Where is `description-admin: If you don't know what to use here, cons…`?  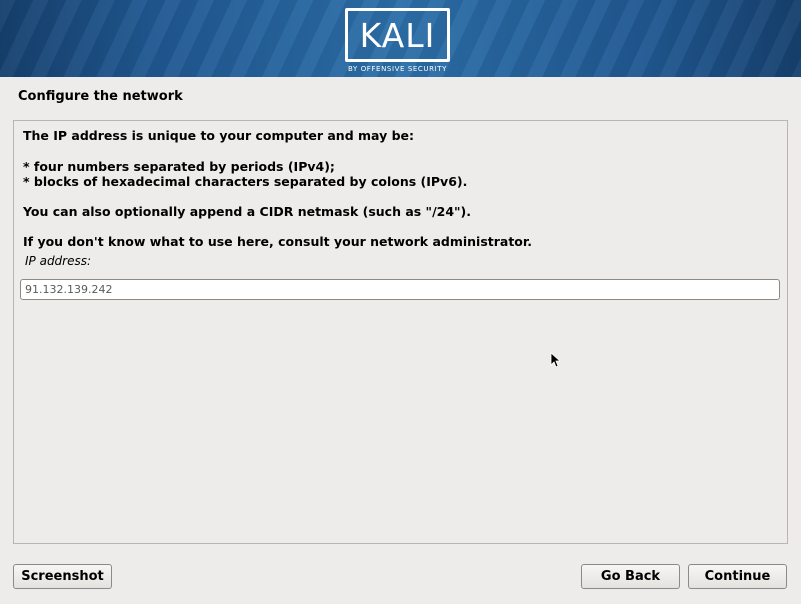
description-admin: If you don't know what to use here, cons… is located at coordinates (278, 241).